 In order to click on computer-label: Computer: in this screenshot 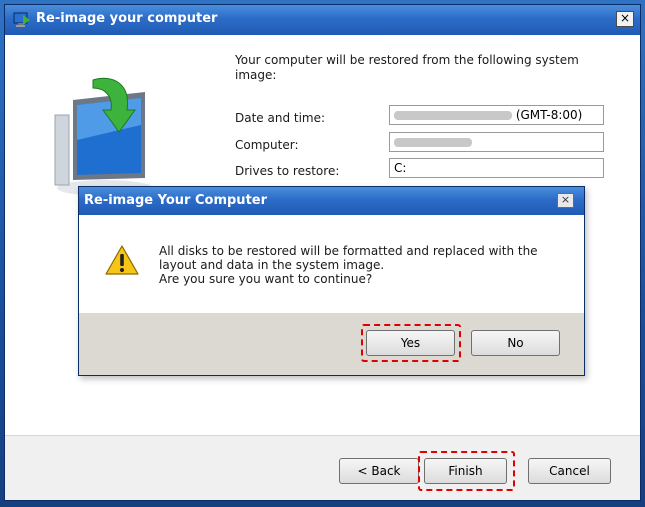, I will do `click(267, 145)`.